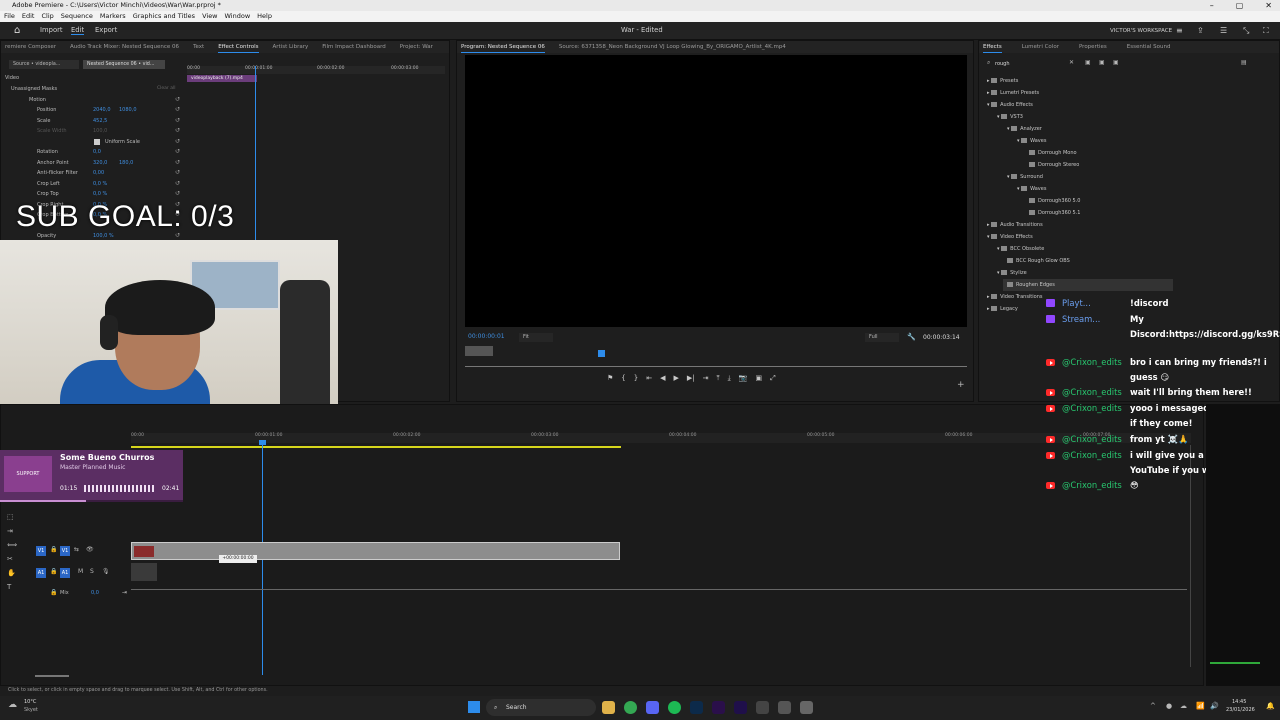 The image size is (1280, 720). Describe the element at coordinates (41, 551) in the screenshot. I see `track-target-v1: V1` at that location.